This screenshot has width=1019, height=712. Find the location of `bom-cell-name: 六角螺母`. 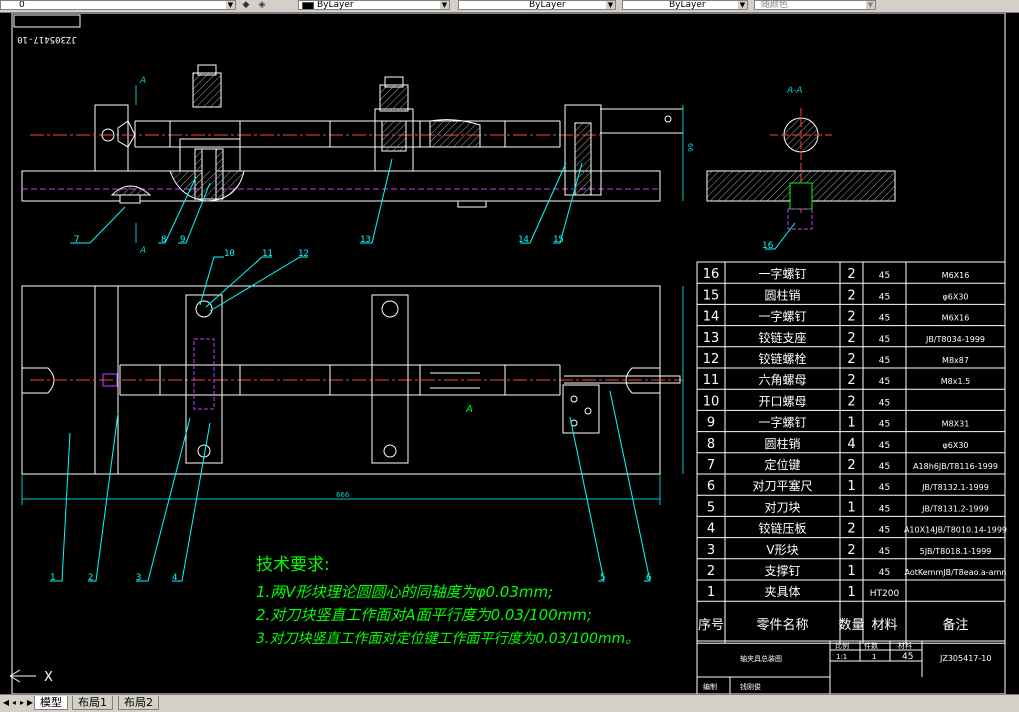

bom-cell-name: 六角螺母 is located at coordinates (782, 380).